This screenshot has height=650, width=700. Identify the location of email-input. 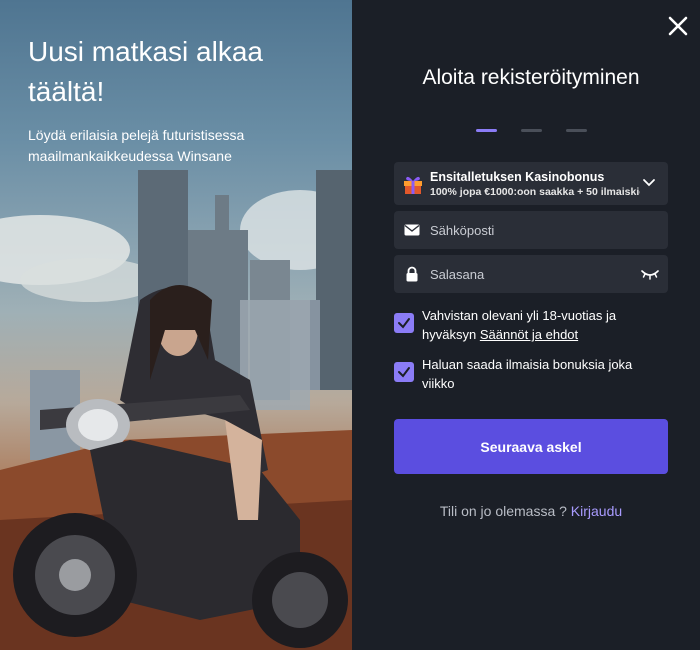
(530, 230).